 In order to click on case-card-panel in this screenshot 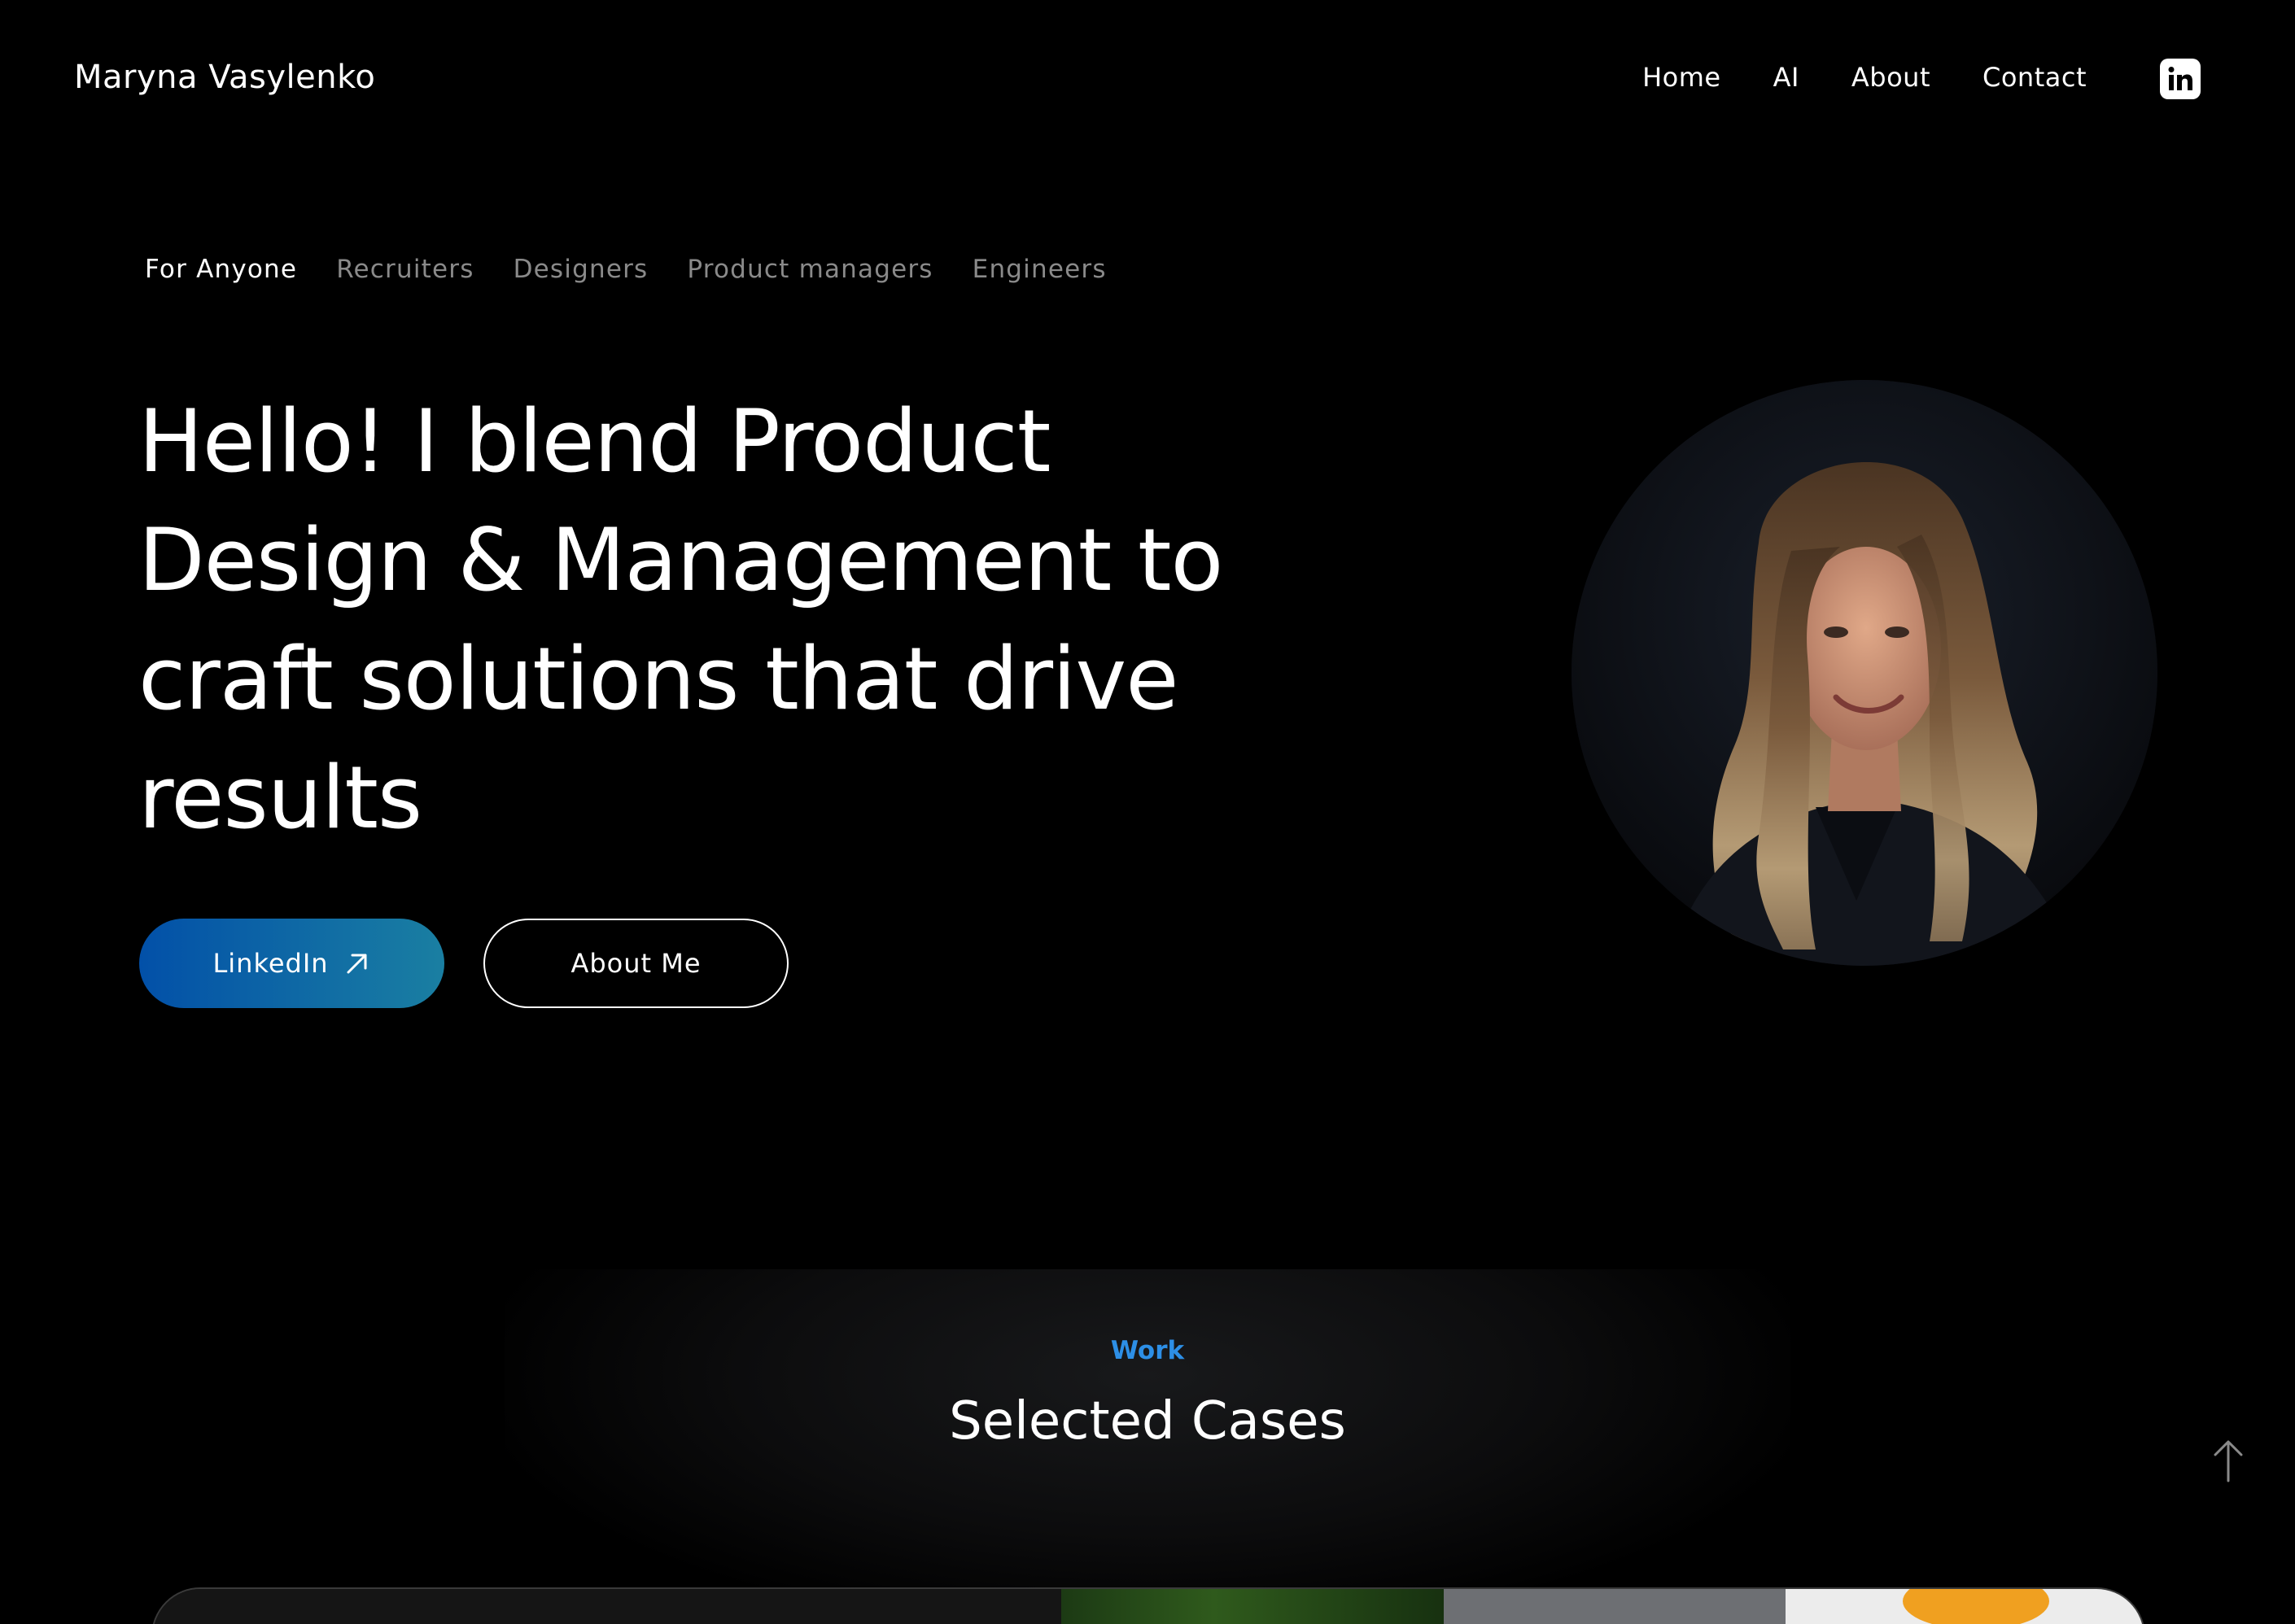, I will do `click(607, 1607)`.